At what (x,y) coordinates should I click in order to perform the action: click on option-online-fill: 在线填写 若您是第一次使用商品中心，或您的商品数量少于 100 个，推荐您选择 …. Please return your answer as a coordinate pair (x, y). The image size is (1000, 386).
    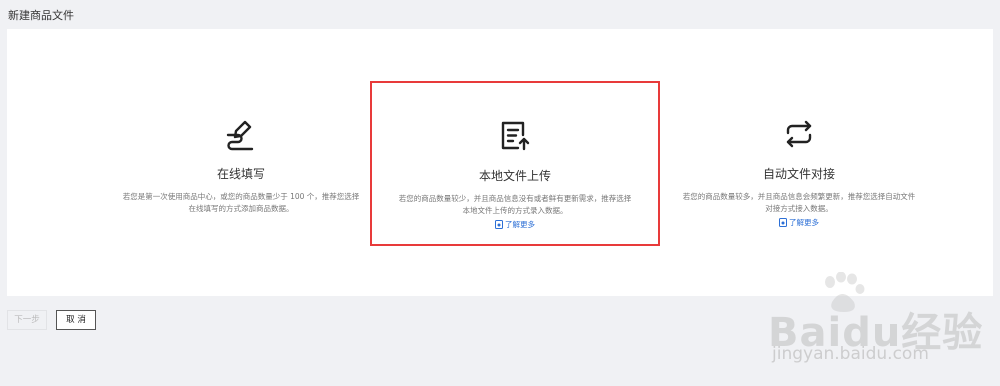
    Looking at the image, I should click on (241, 163).